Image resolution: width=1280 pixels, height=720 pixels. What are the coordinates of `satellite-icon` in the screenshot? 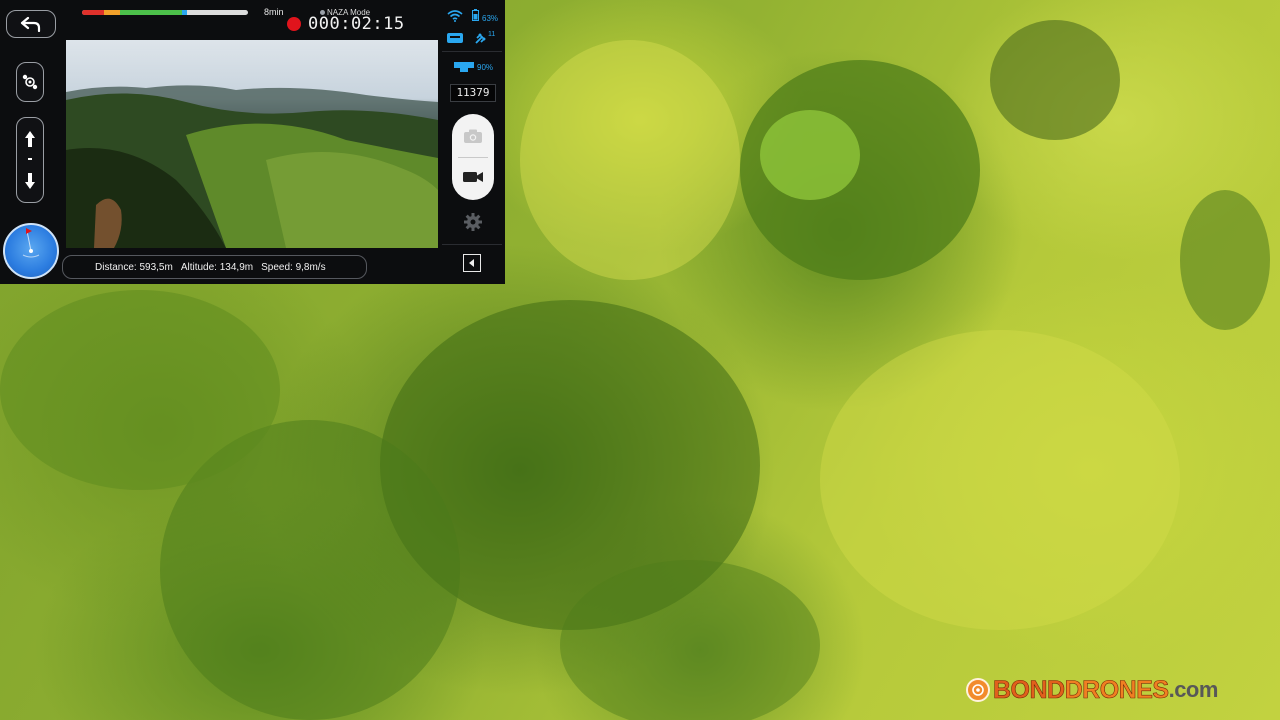 It's located at (480, 38).